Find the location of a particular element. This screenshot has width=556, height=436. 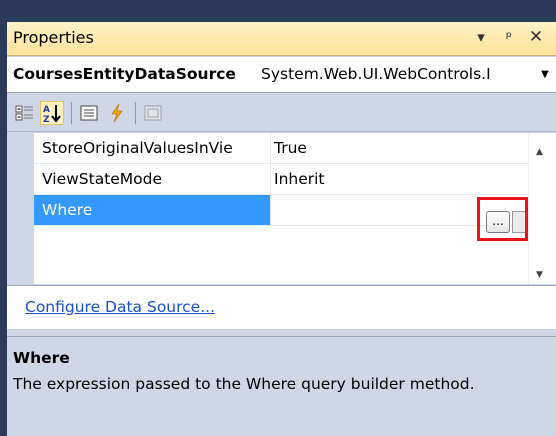

properties-toolbar: A Z is located at coordinates (281, 113).